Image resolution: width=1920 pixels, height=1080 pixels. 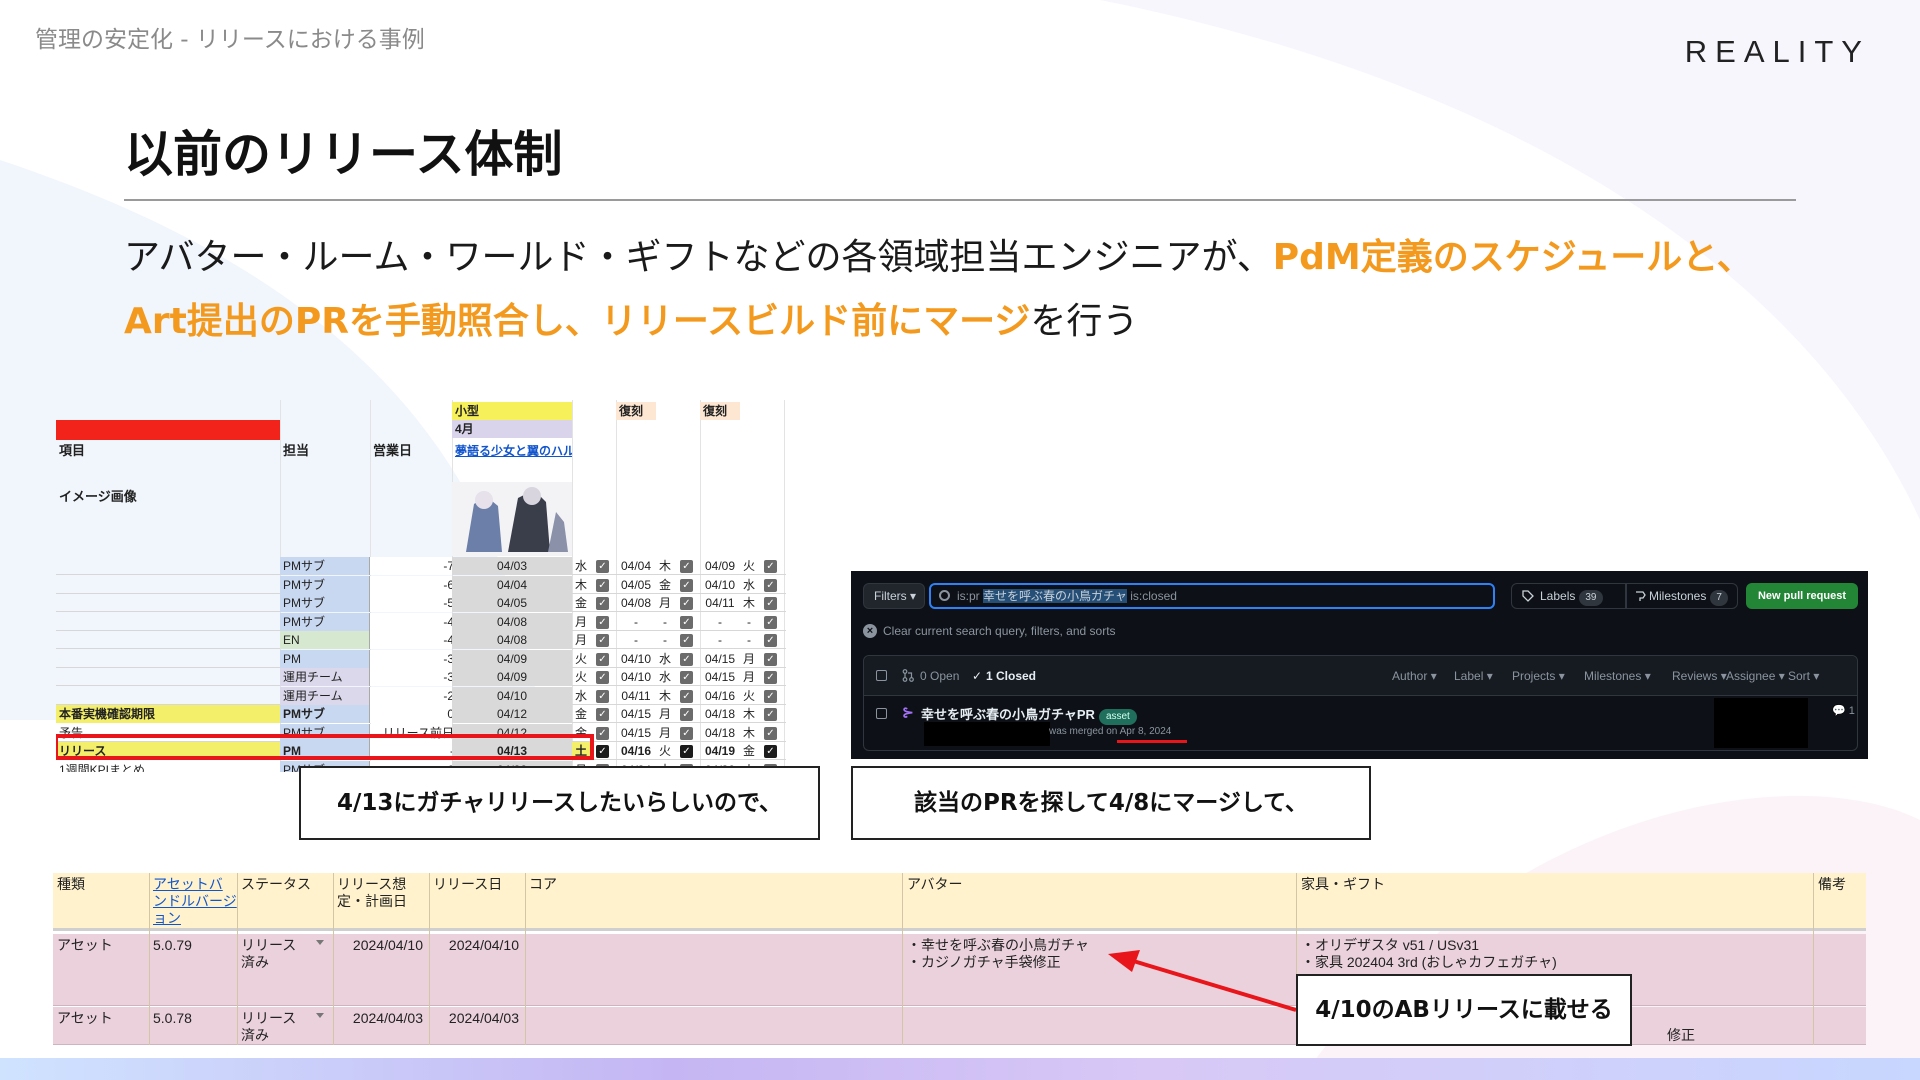 I want to click on labels-button: Labels 39, so click(x=1568, y=596).